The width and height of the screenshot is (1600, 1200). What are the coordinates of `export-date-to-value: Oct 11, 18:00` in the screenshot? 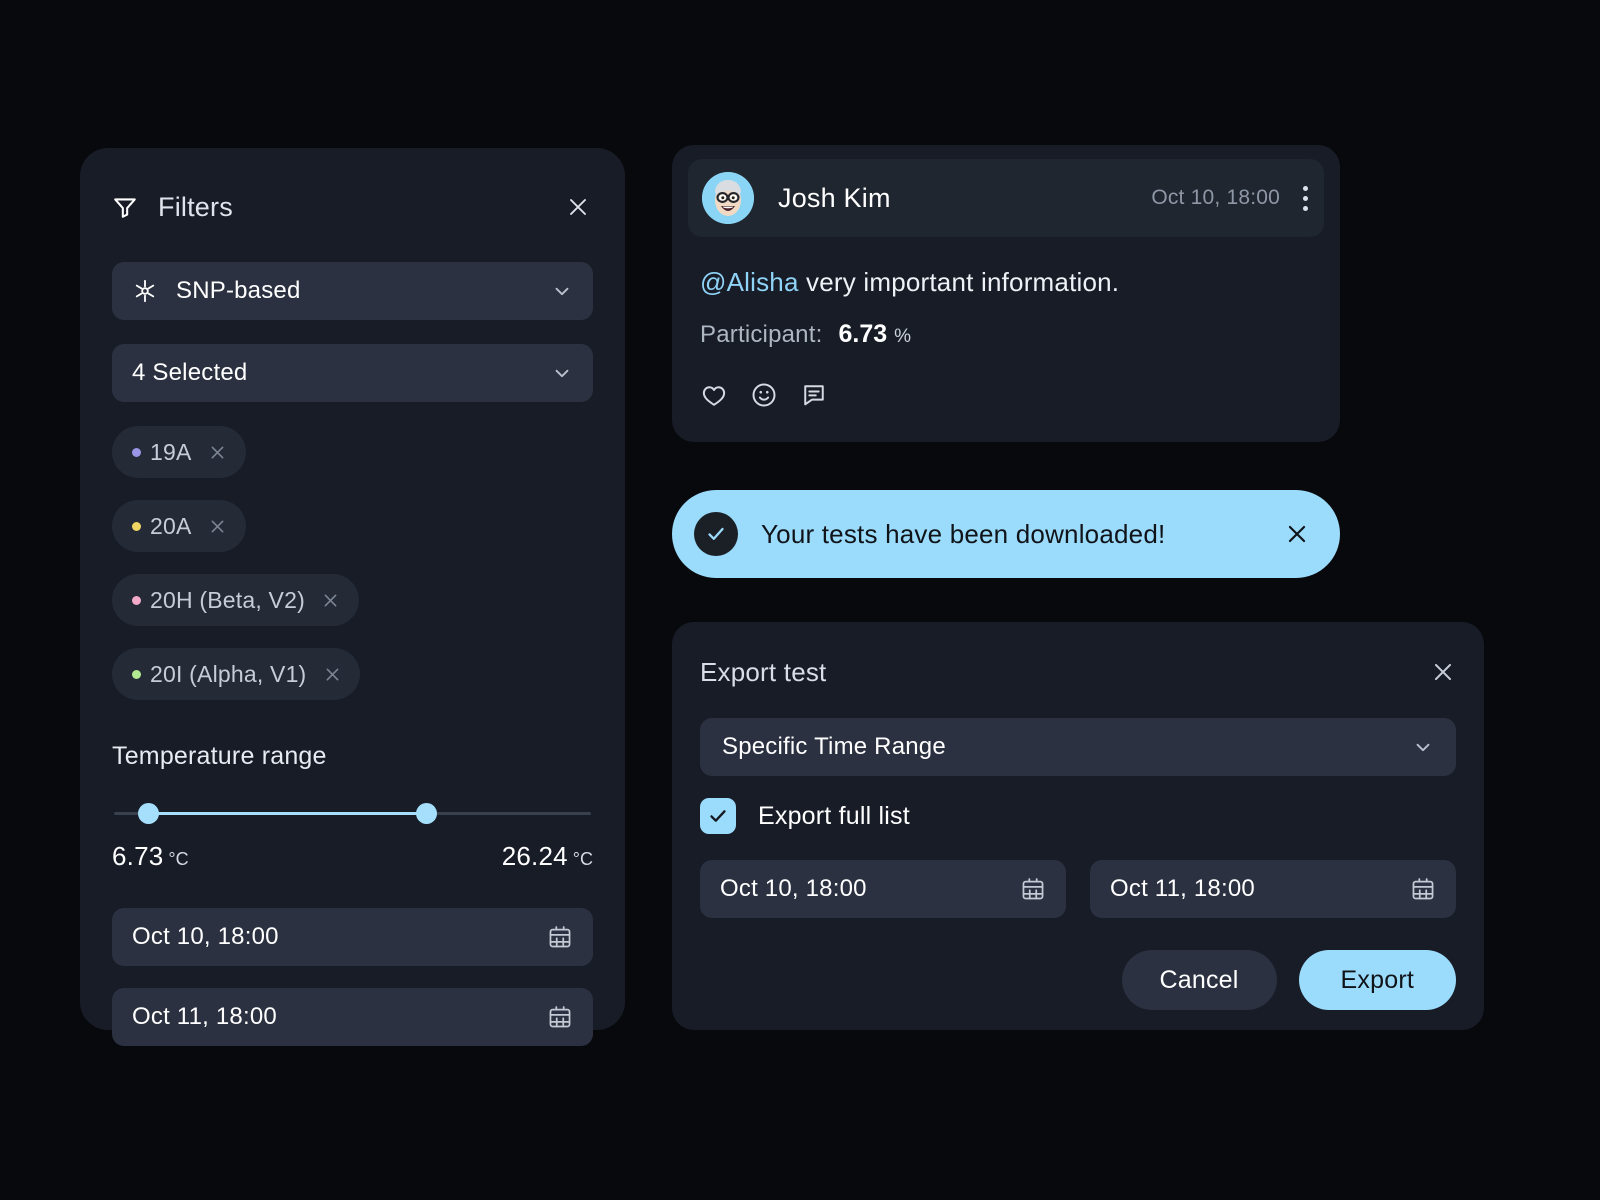 It's located at (1182, 888).